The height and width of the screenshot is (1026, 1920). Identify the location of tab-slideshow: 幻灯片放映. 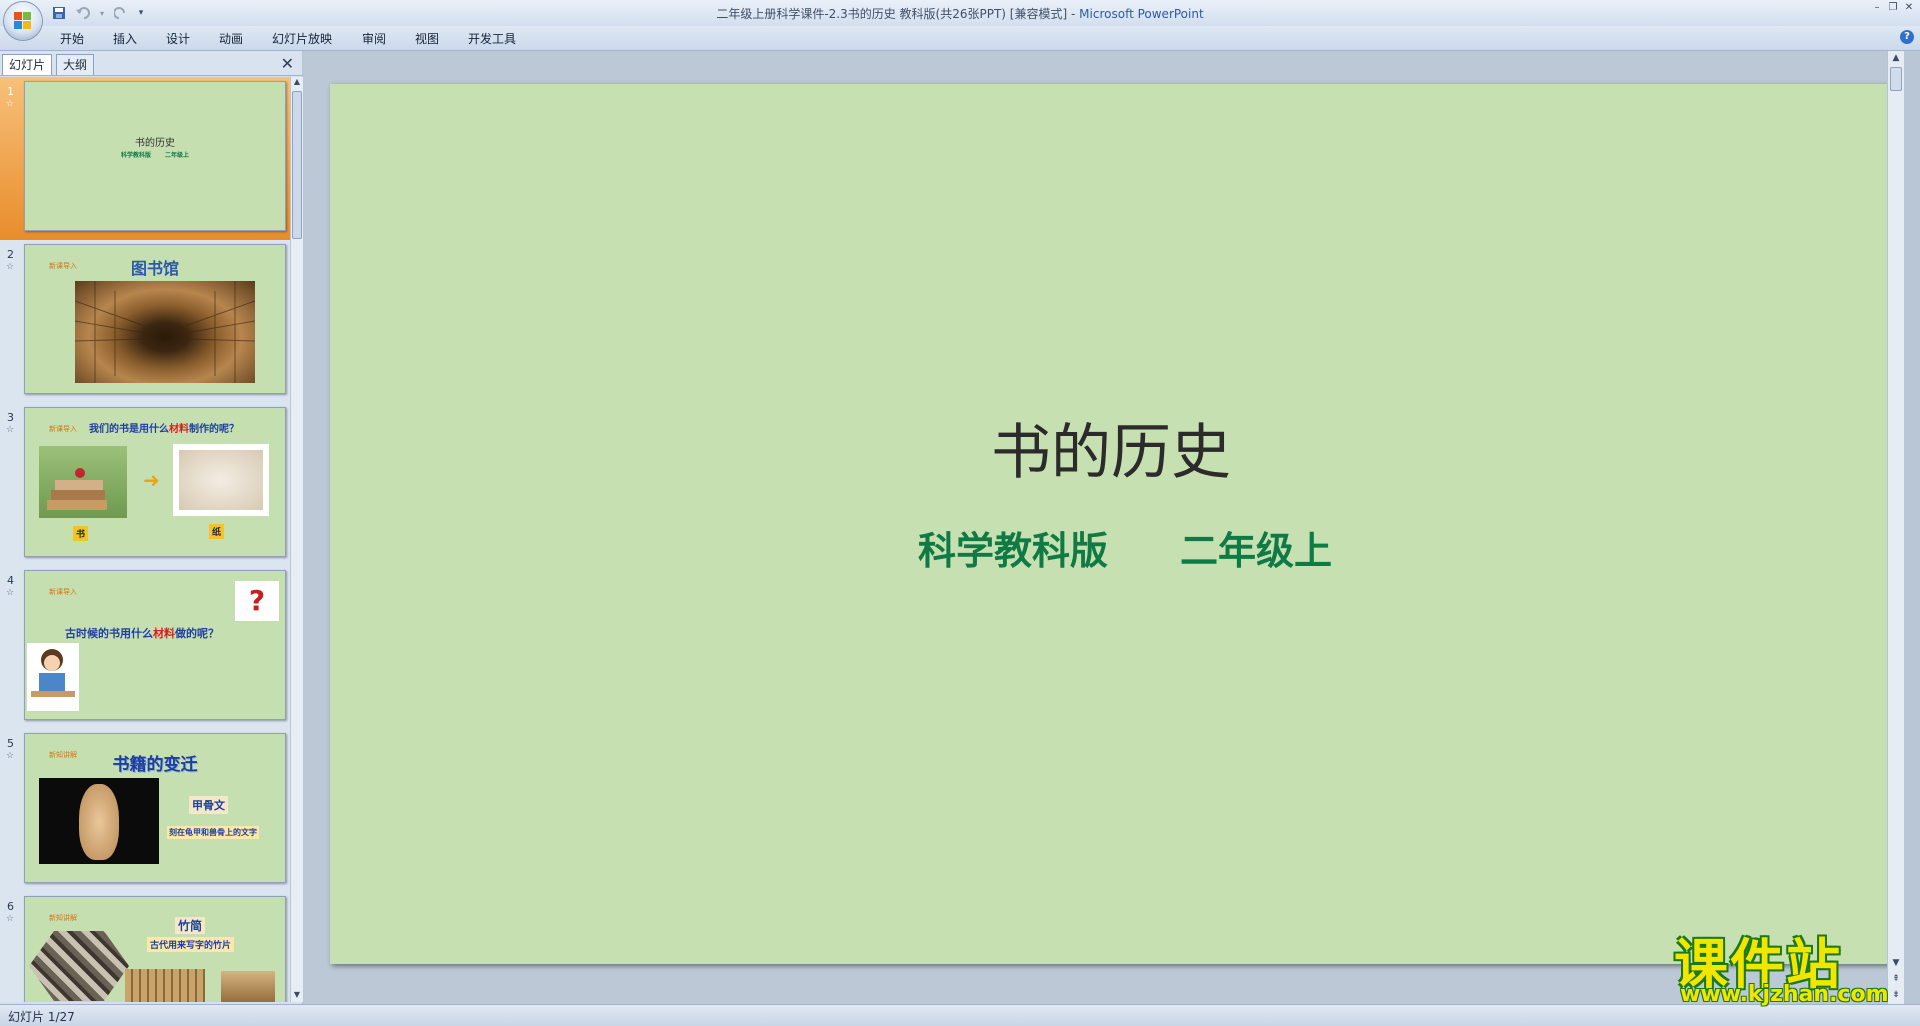
(302, 38).